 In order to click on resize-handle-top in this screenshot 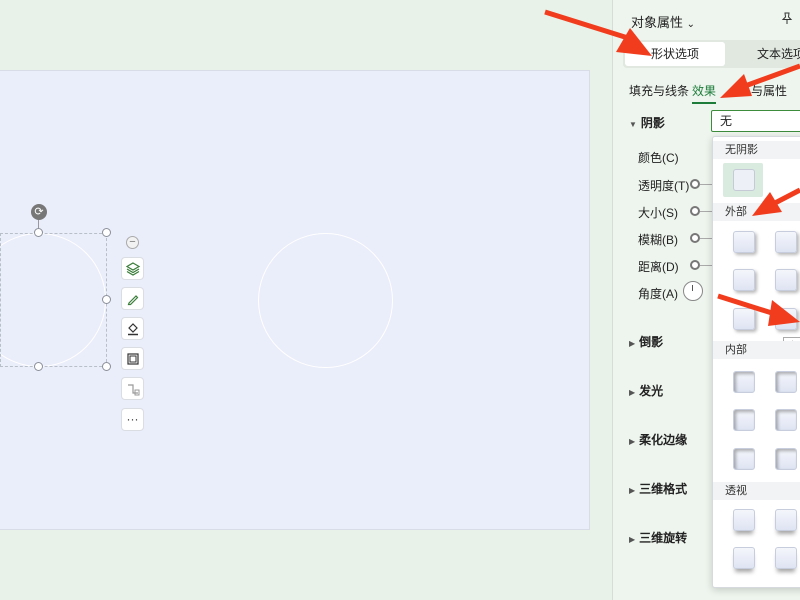, I will do `click(38, 232)`.